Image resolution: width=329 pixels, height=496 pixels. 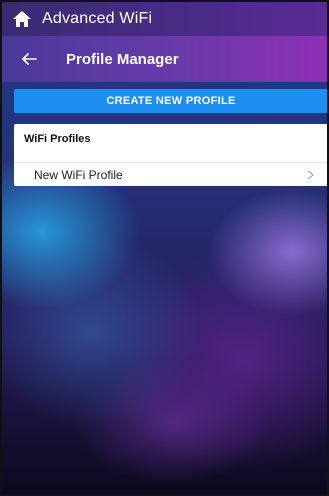 What do you see at coordinates (310, 175) in the screenshot?
I see `chevron-right-icon` at bounding box center [310, 175].